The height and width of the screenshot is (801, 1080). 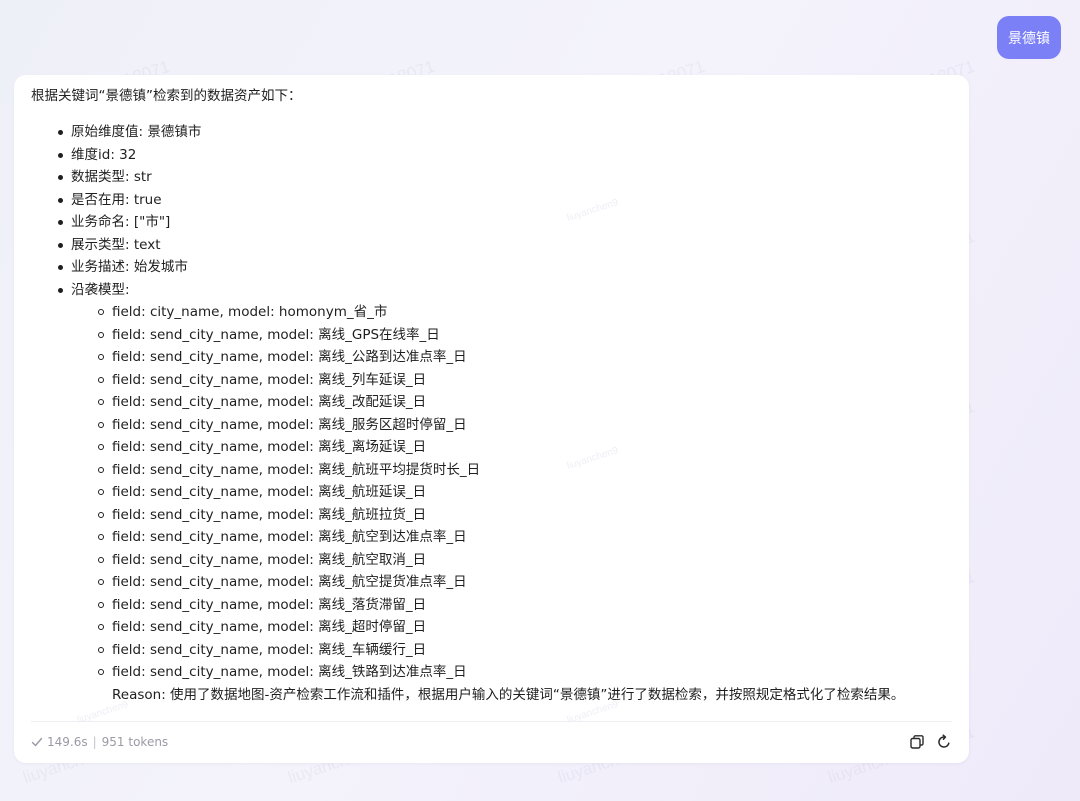 What do you see at coordinates (943, 742) in the screenshot?
I see `refresh-icon` at bounding box center [943, 742].